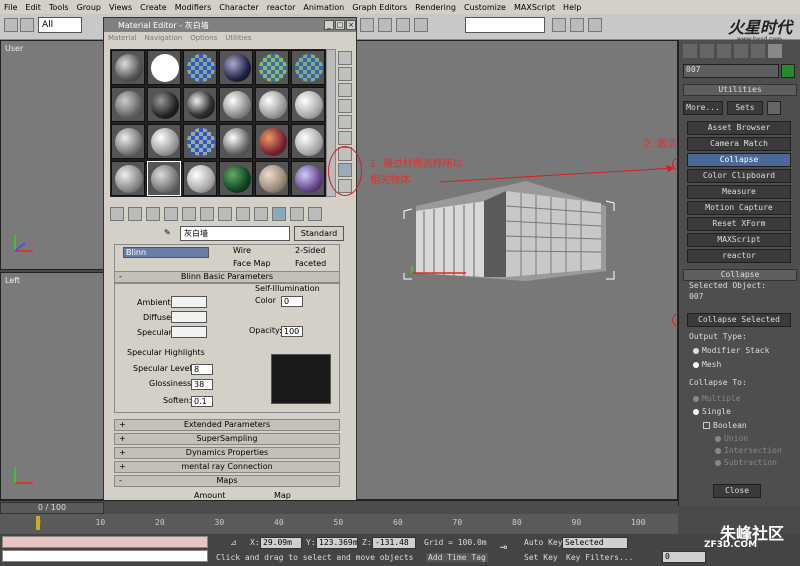 The width and height of the screenshot is (800, 566). Describe the element at coordinates (135, 214) in the screenshot. I see `put-to-scene-icon` at that location.